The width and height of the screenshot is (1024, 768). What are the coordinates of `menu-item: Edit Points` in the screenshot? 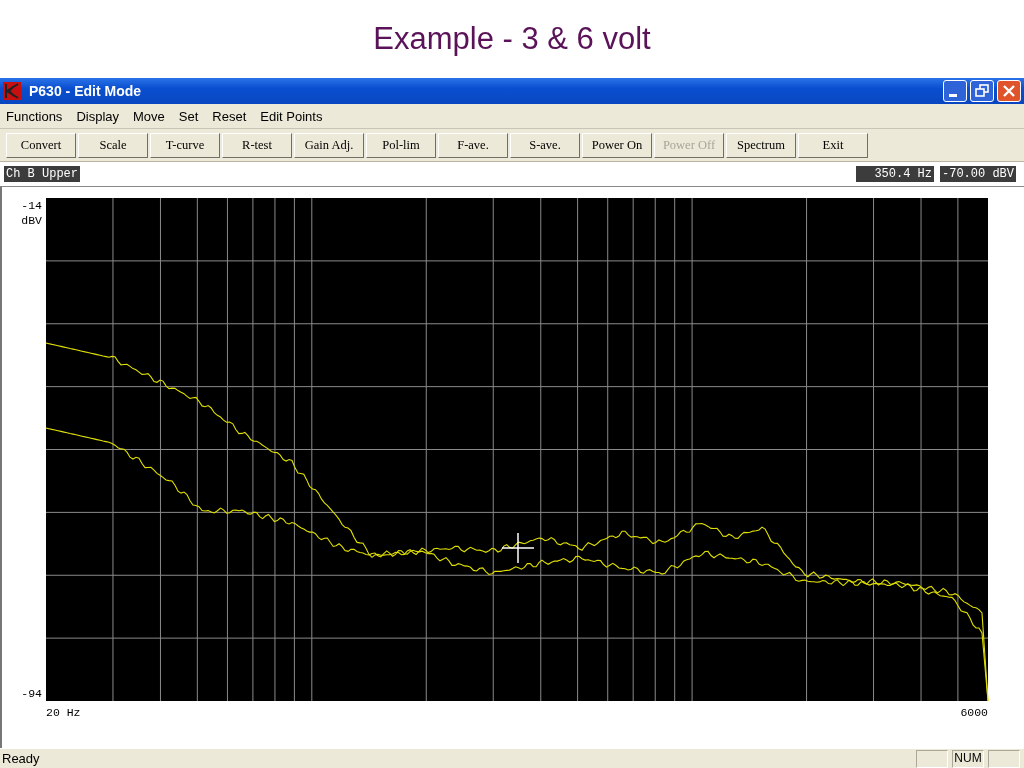 It's located at (291, 116).